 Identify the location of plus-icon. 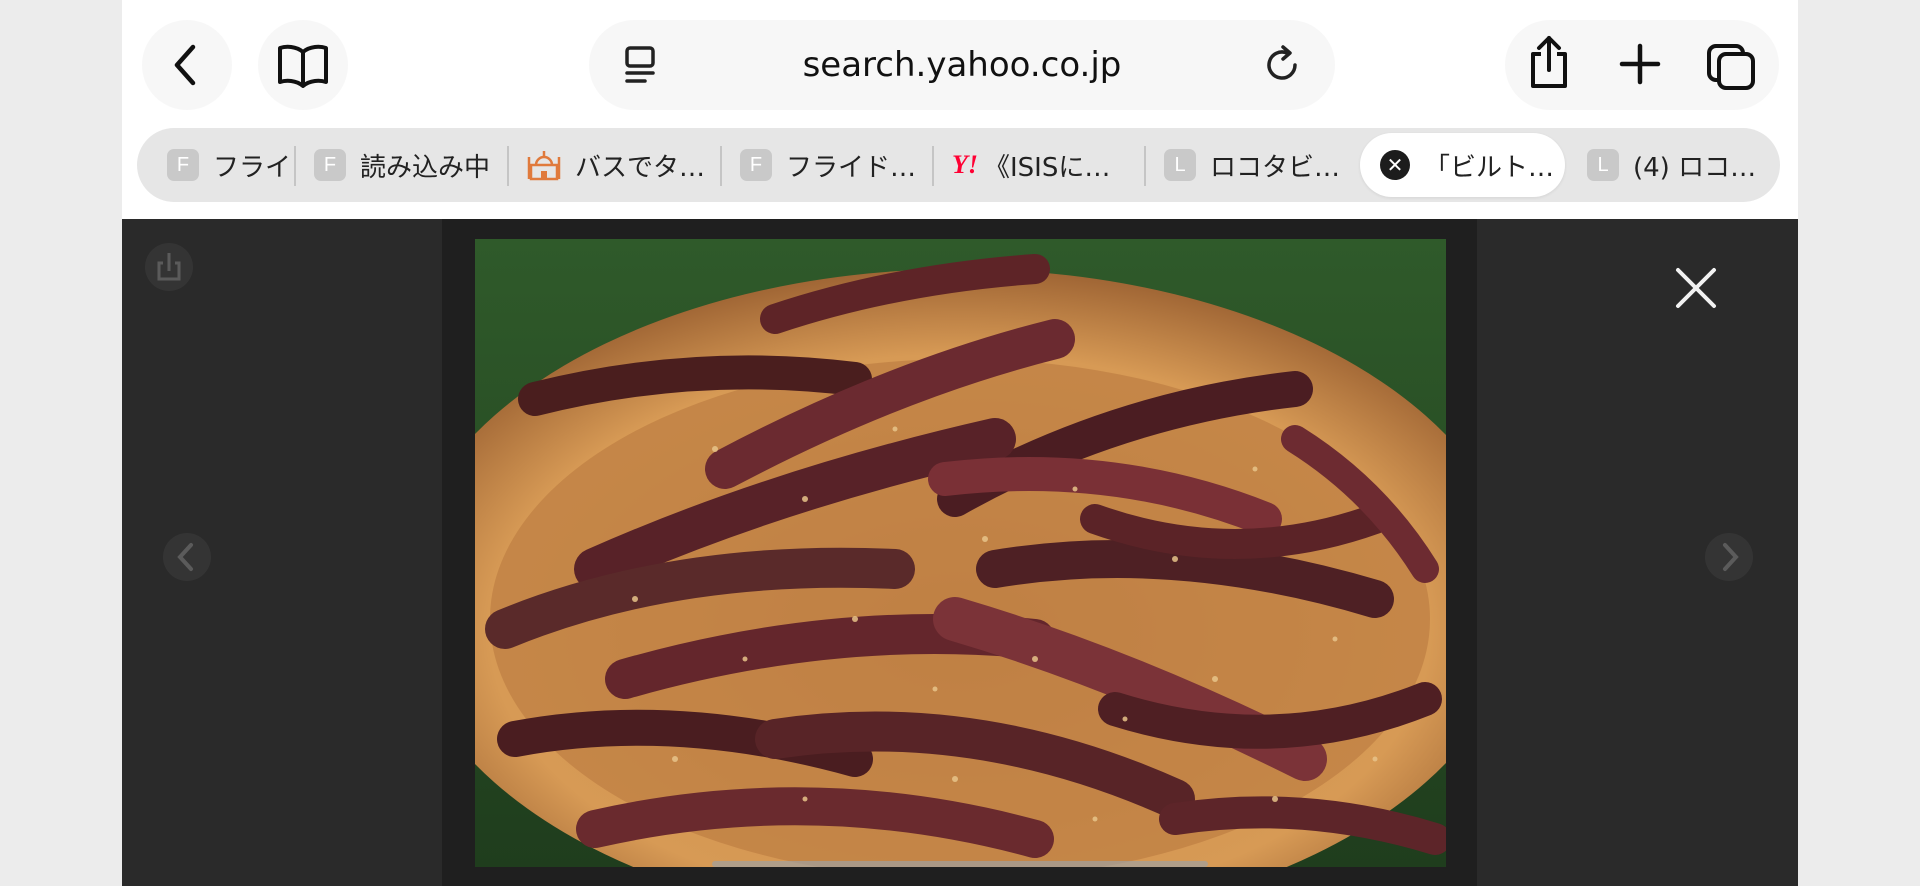
(1640, 64).